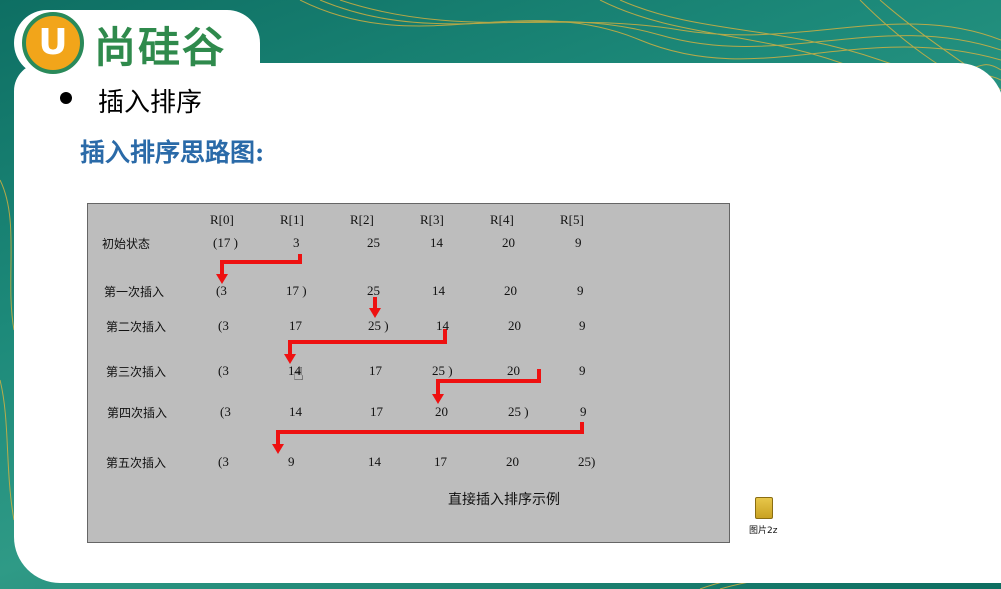  What do you see at coordinates (150, 103) in the screenshot?
I see `slide-bullet-title: 插入排序` at bounding box center [150, 103].